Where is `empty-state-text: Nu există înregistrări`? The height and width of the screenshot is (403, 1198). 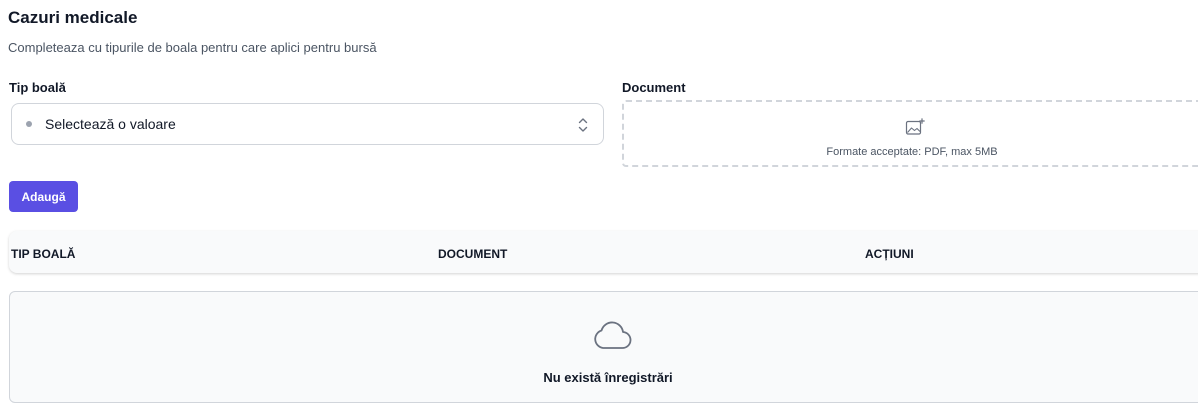
empty-state-text: Nu există înregistrări is located at coordinates (608, 377).